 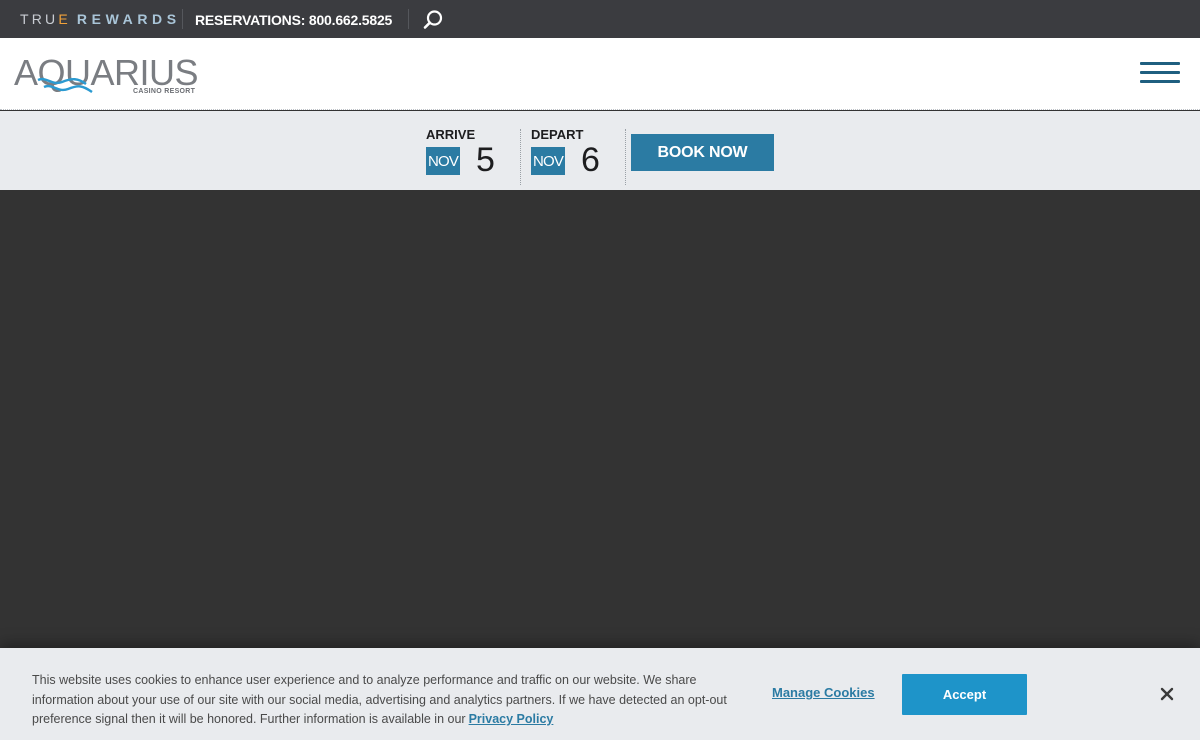 I want to click on search-button, so click(x=433, y=20).